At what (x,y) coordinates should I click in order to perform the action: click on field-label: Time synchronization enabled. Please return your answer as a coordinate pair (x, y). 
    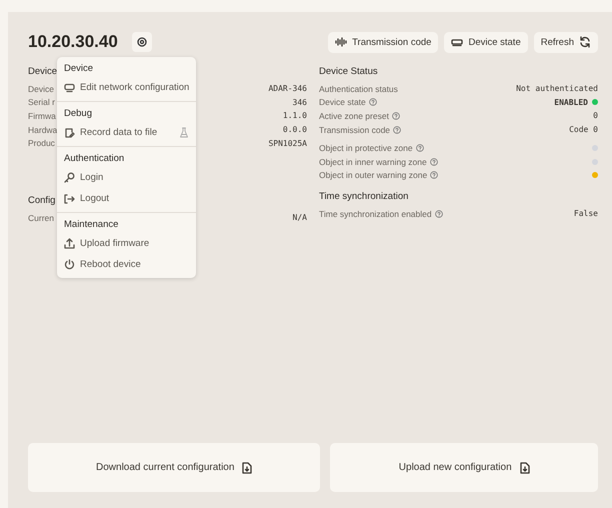
    Looking at the image, I should click on (375, 213).